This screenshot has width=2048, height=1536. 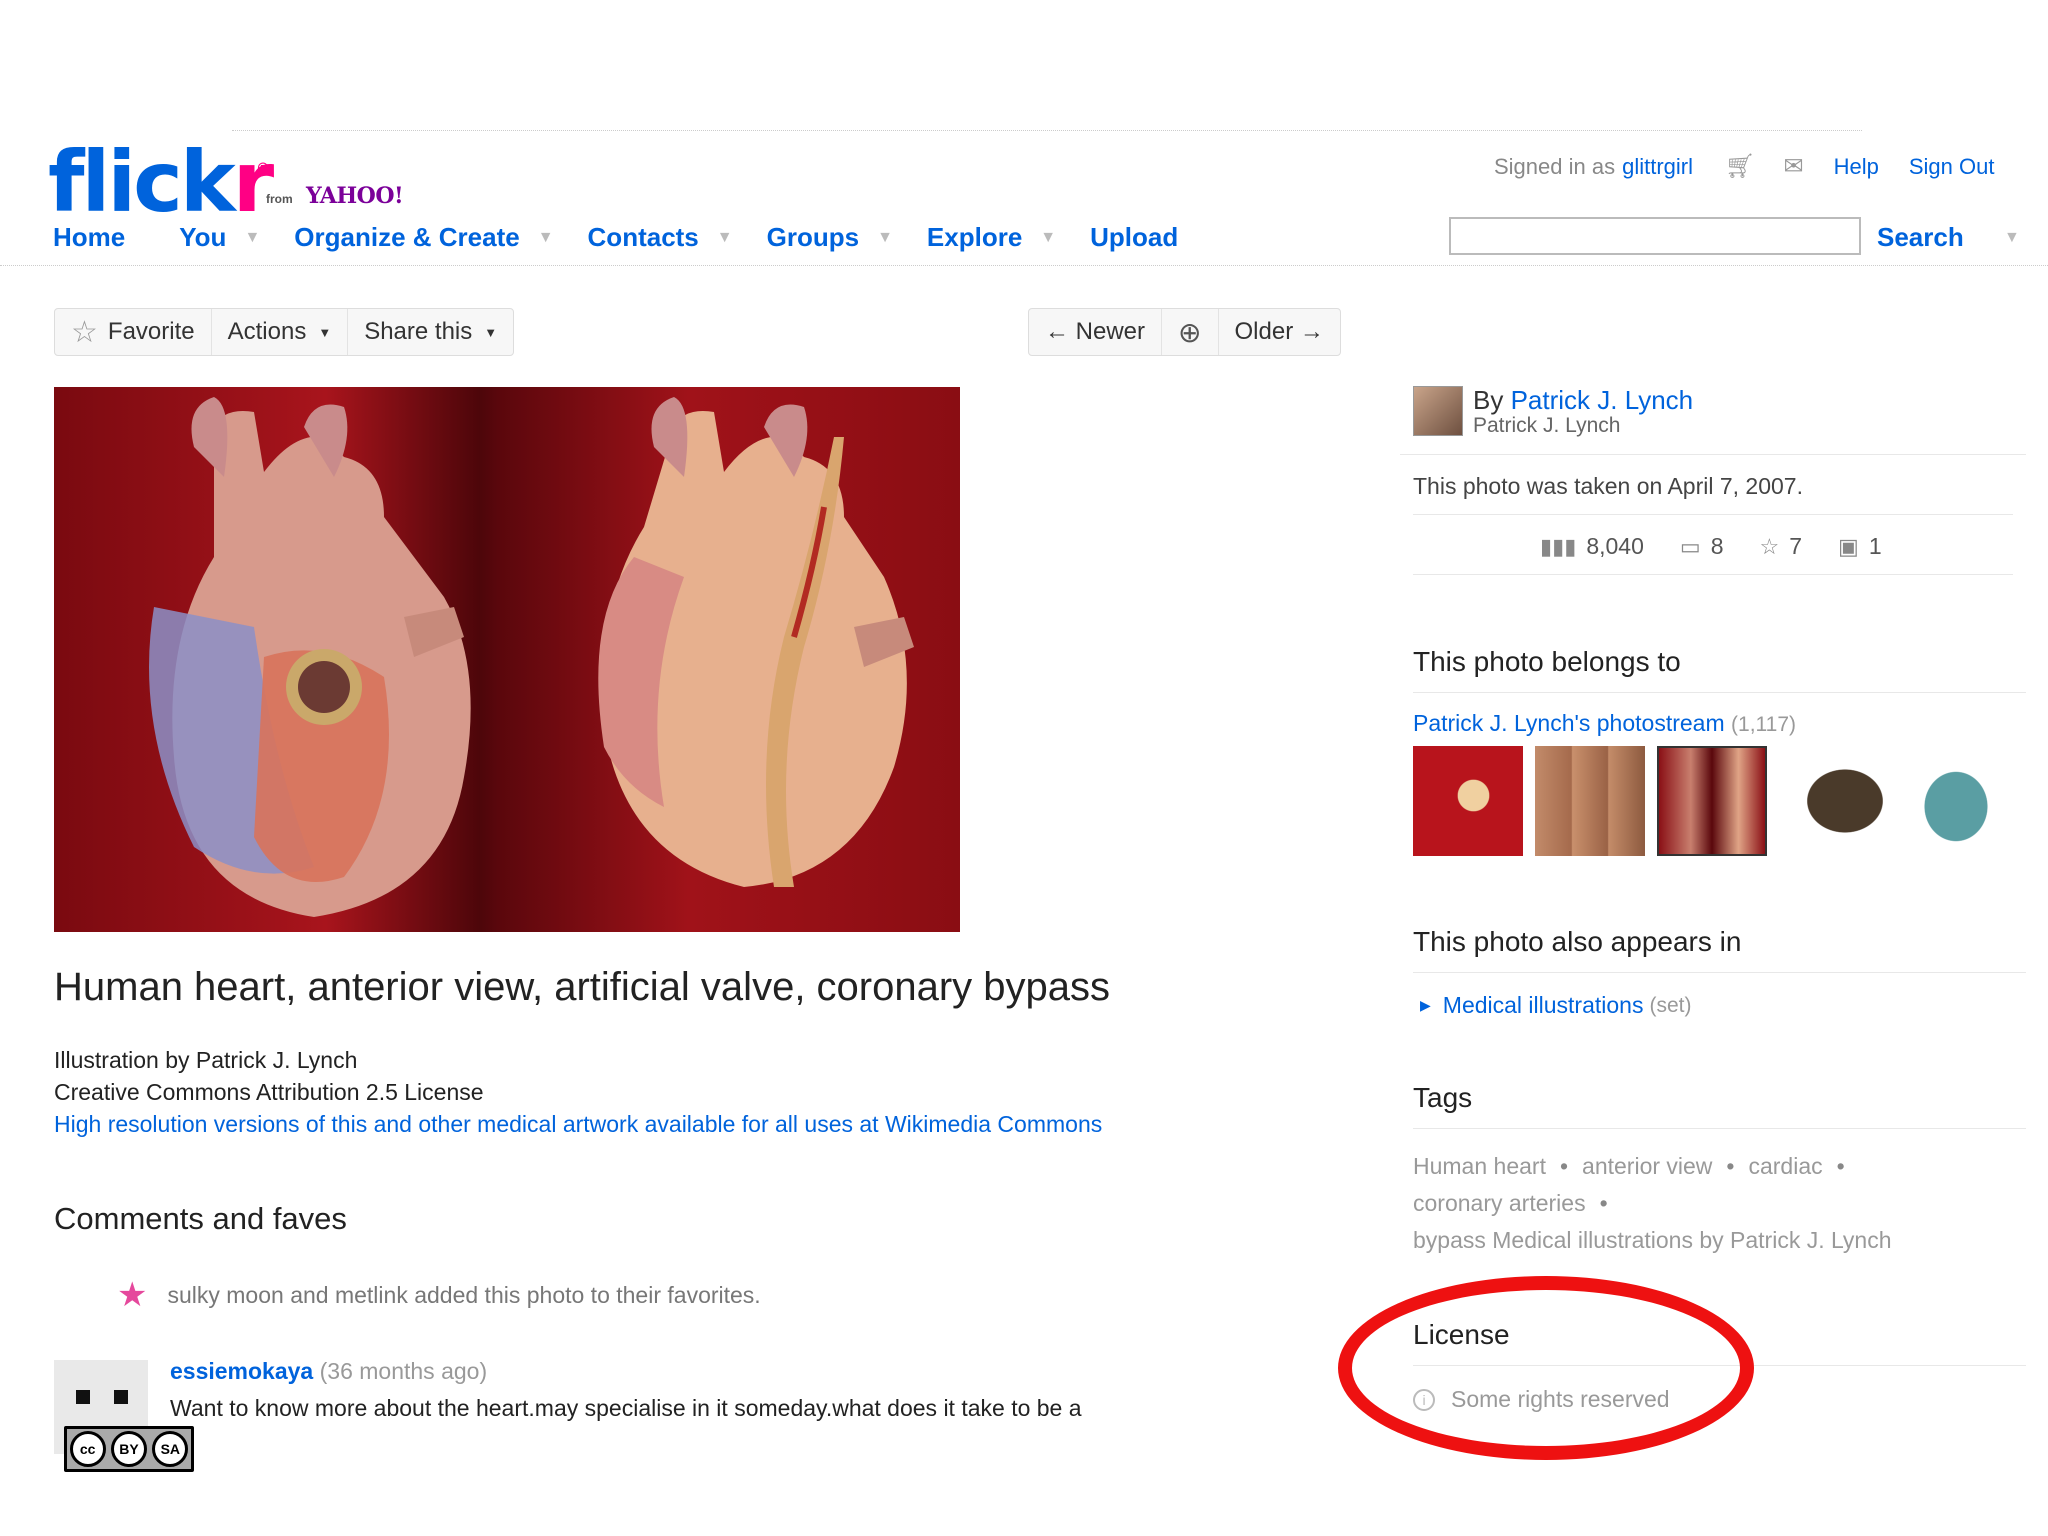 I want to click on photo-stats: ▮▮▮ 8,040 ▭ 8 ☆ 7 ▣ 1, so click(x=1729, y=546).